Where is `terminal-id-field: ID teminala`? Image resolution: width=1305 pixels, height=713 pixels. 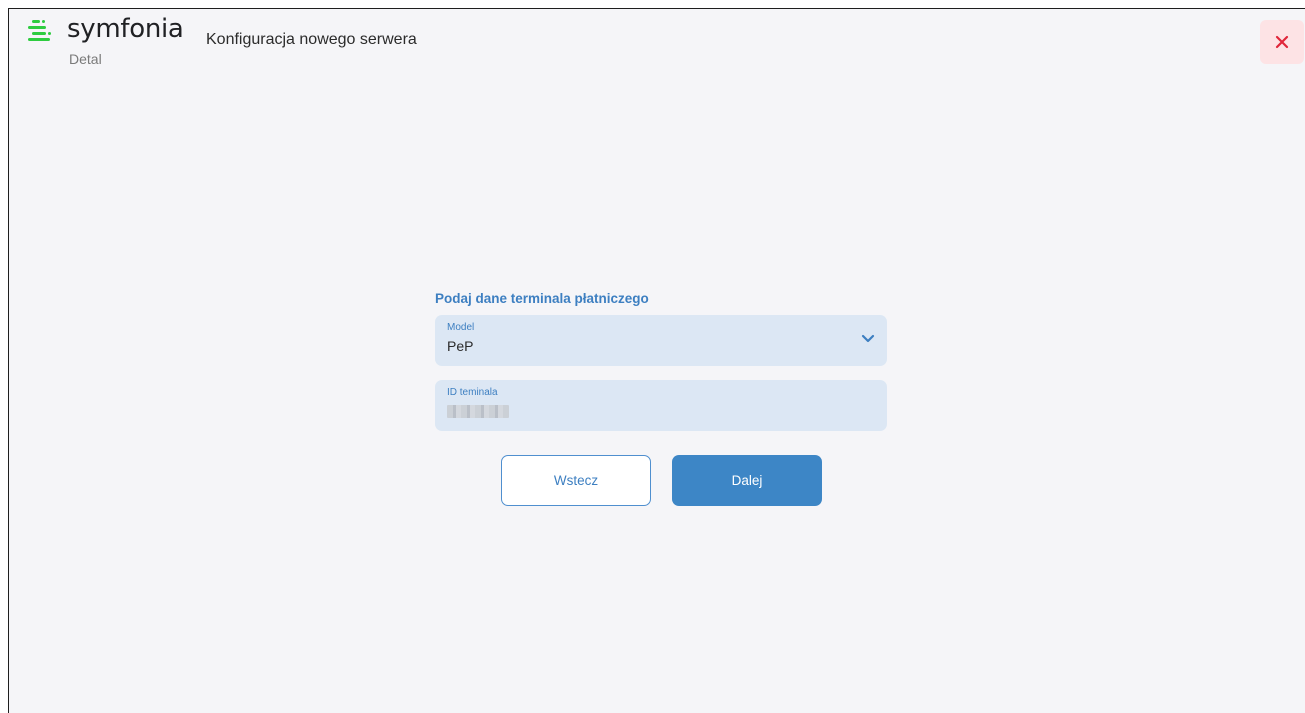 terminal-id-field: ID teminala is located at coordinates (661, 405).